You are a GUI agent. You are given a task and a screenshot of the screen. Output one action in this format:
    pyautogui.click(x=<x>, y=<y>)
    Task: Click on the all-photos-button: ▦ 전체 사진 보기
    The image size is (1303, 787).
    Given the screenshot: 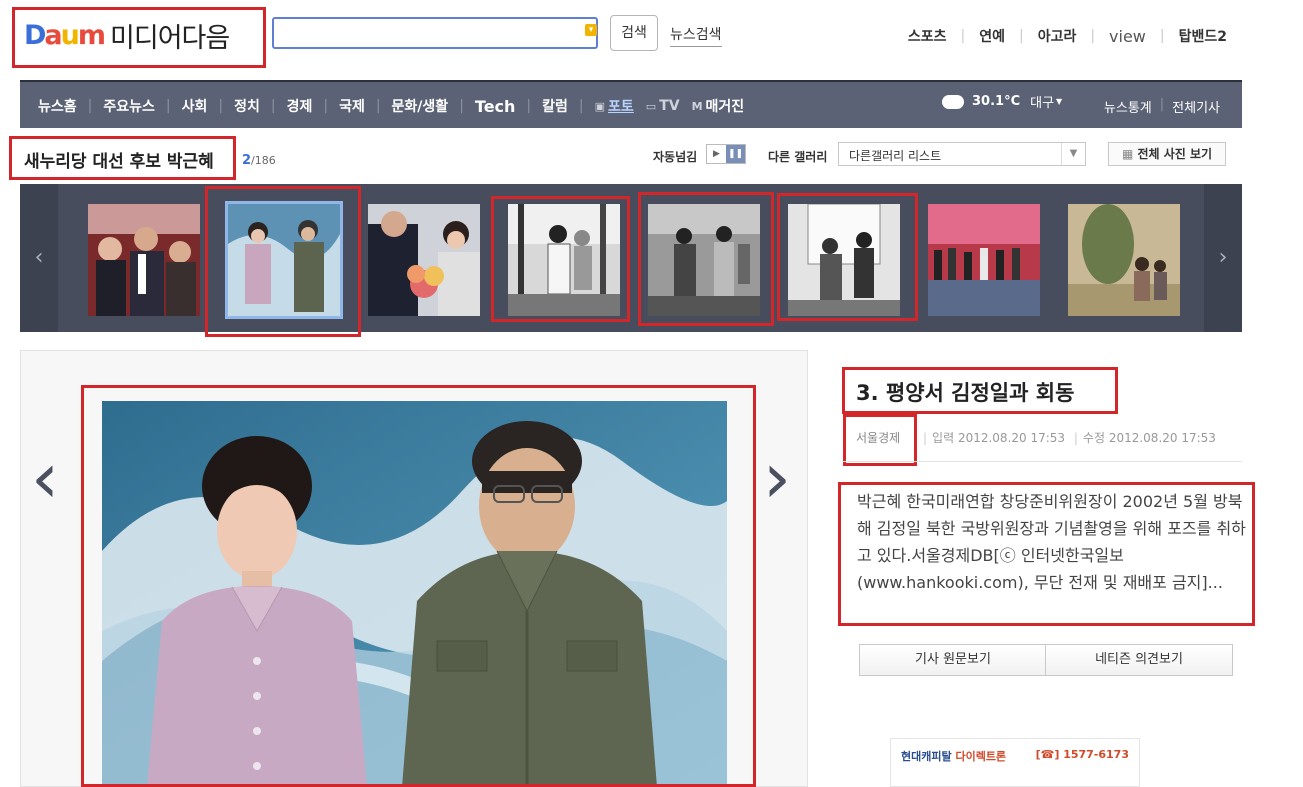 What is the action you would take?
    pyautogui.click(x=1167, y=154)
    